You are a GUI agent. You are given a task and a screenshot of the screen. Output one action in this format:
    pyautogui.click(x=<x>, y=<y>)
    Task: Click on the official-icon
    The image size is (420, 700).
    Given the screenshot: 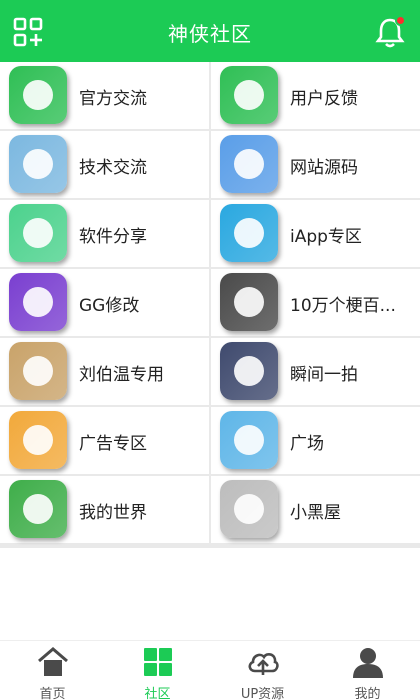 What is the action you would take?
    pyautogui.click(x=38, y=95)
    